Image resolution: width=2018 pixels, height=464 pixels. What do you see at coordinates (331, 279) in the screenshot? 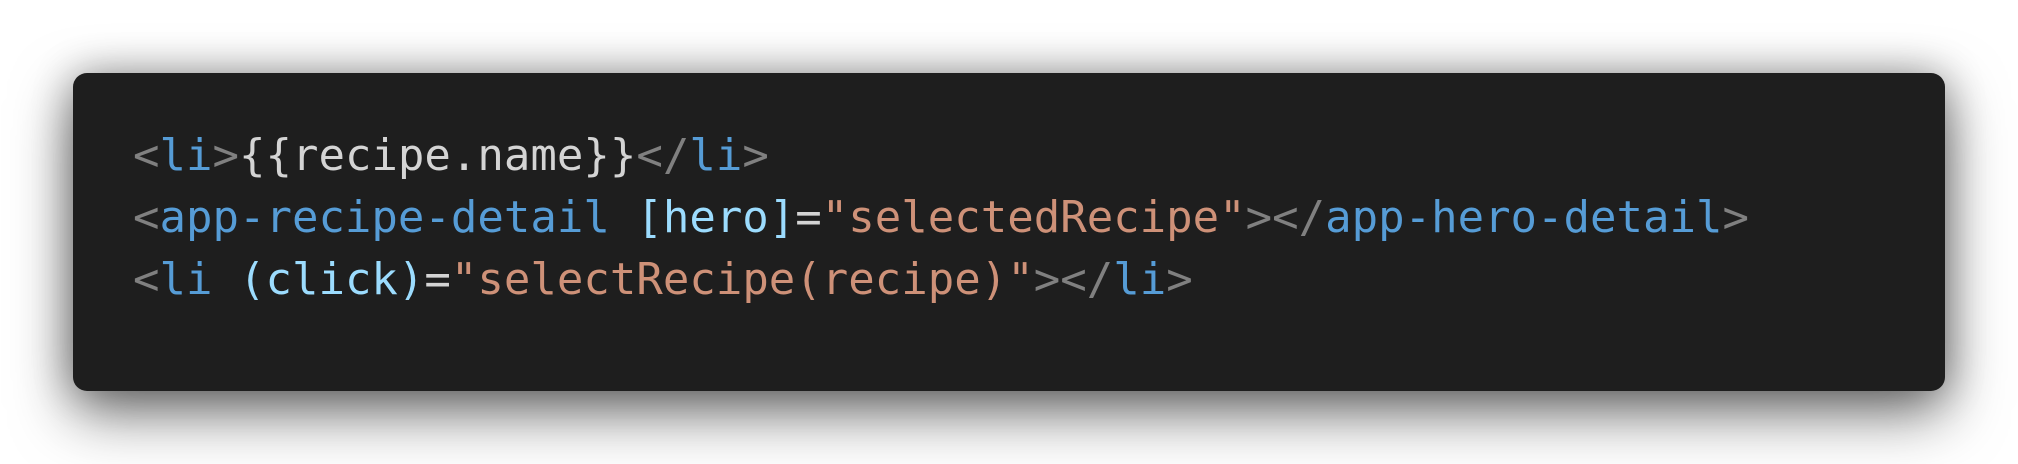
I see `event-binding: (click)` at bounding box center [331, 279].